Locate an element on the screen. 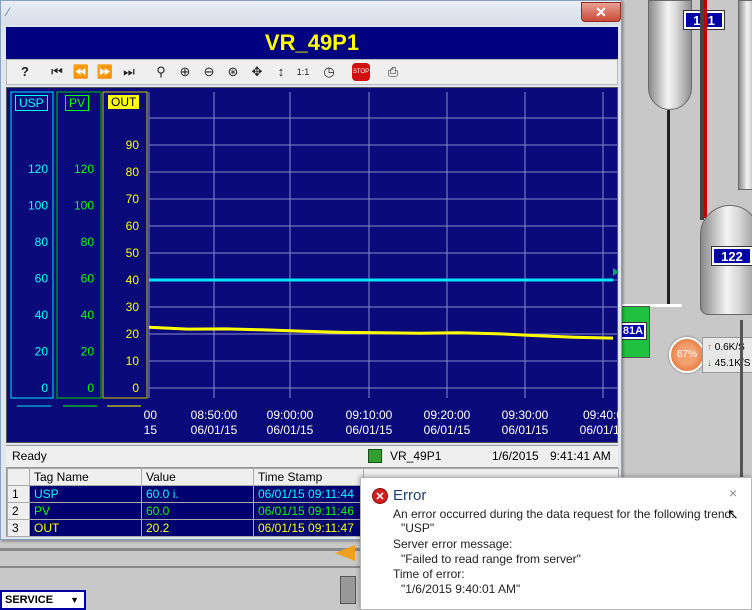  out-tick-label: 30 is located at coordinates (133, 307).